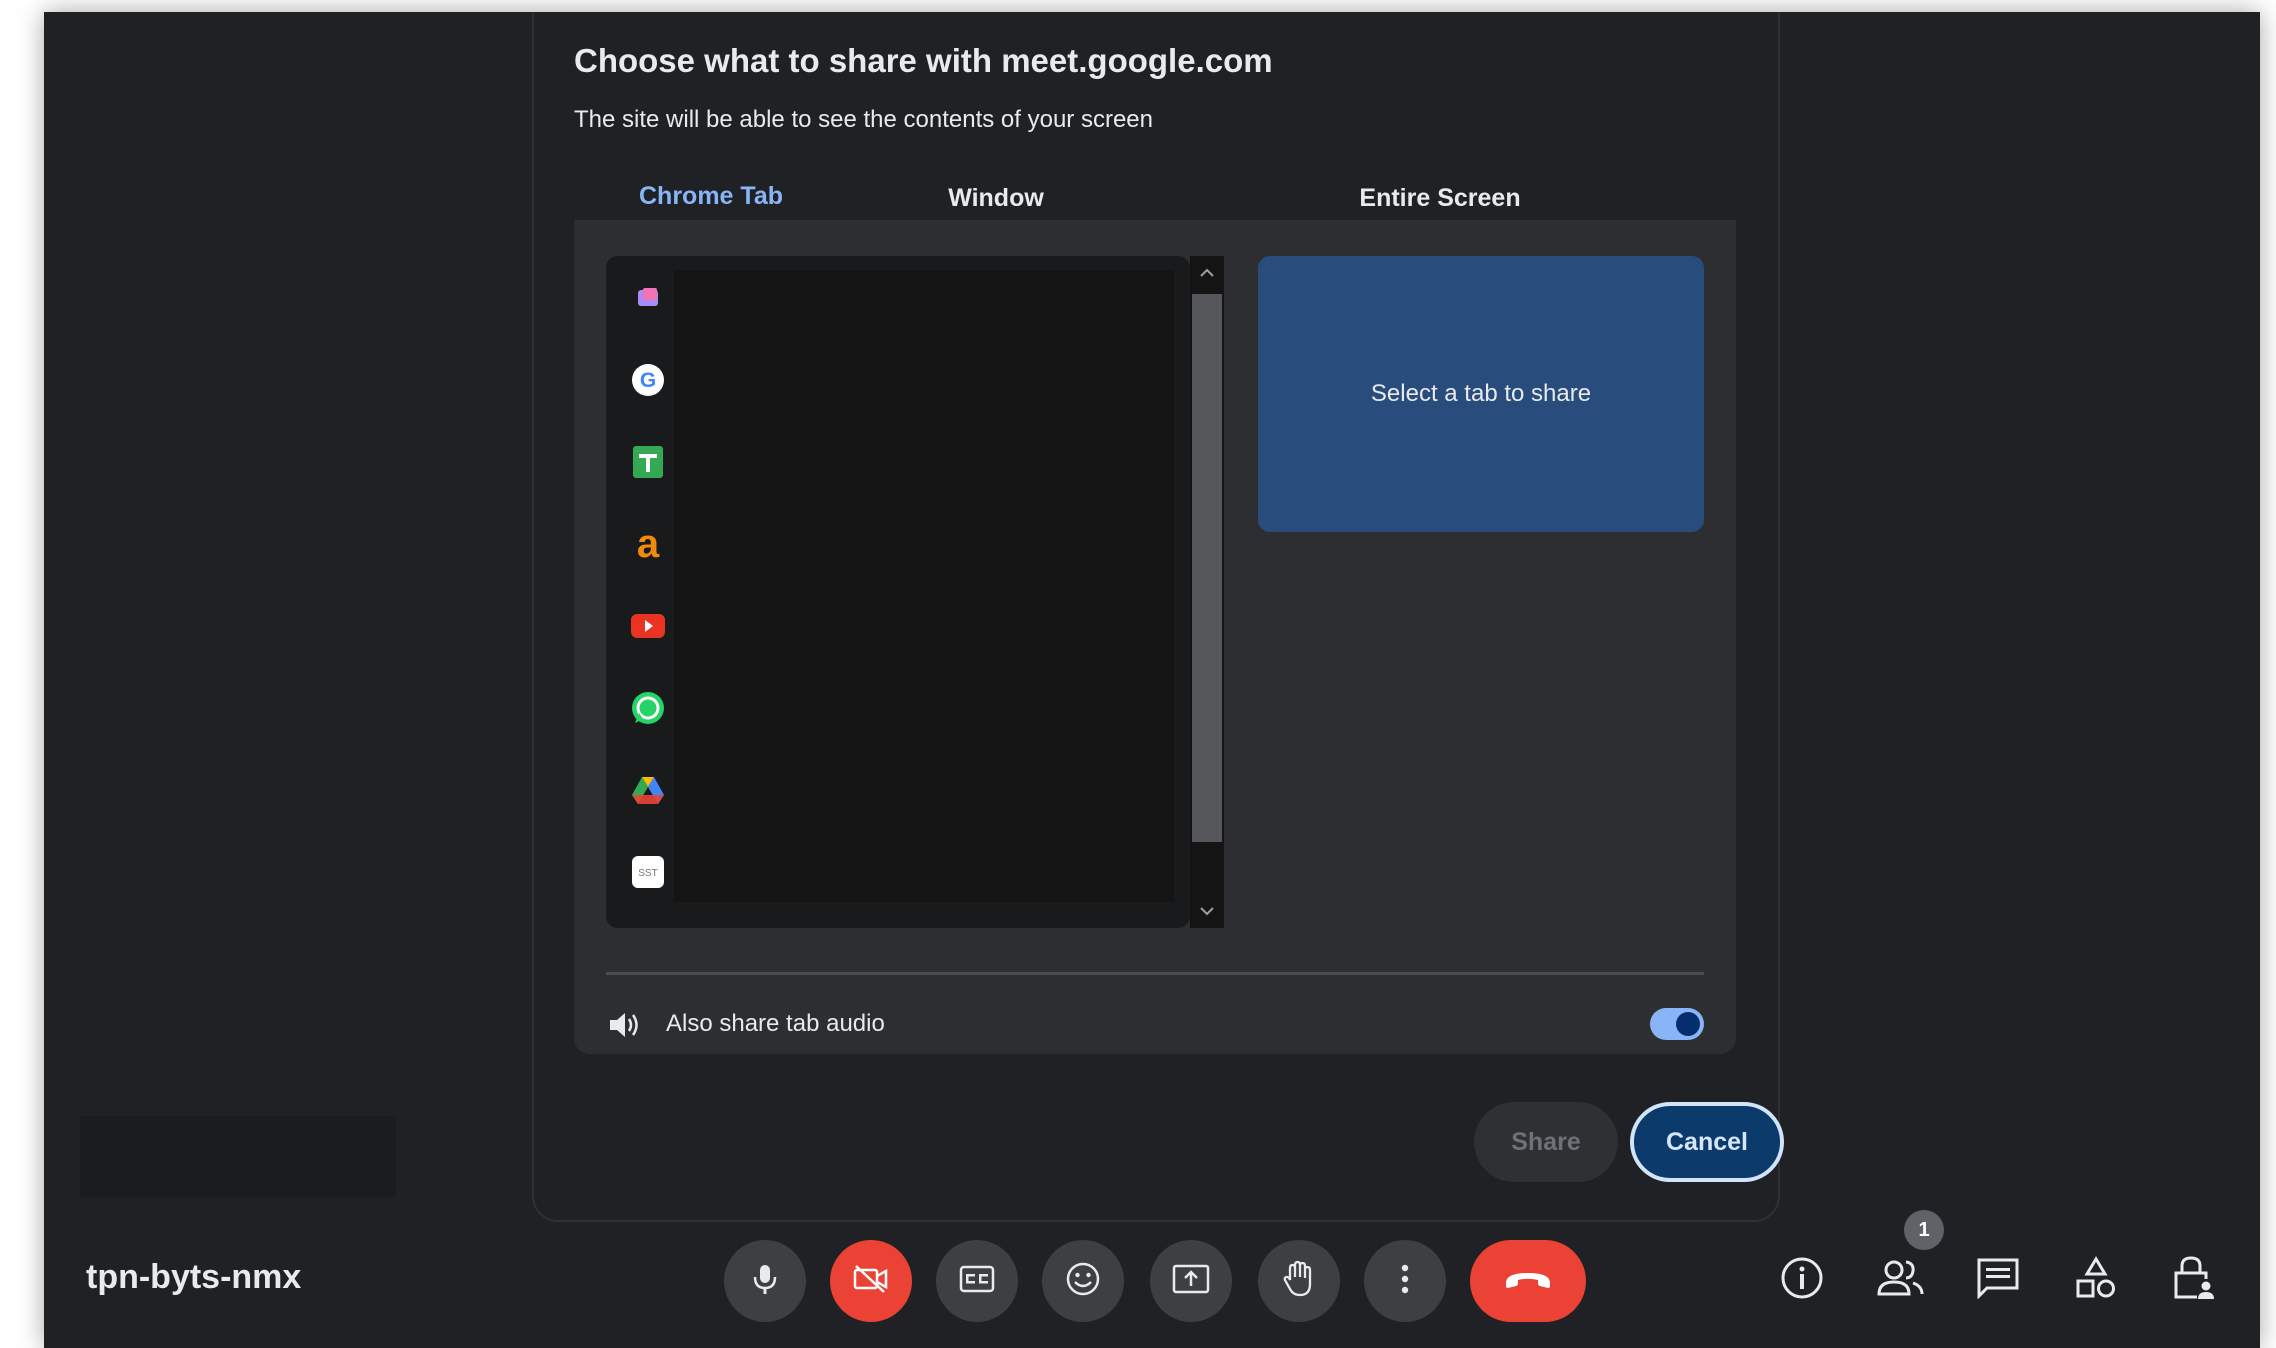 The image size is (2276, 1348). What do you see at coordinates (194, 1277) in the screenshot?
I see `meeting-code: tpn-byts-nmx` at bounding box center [194, 1277].